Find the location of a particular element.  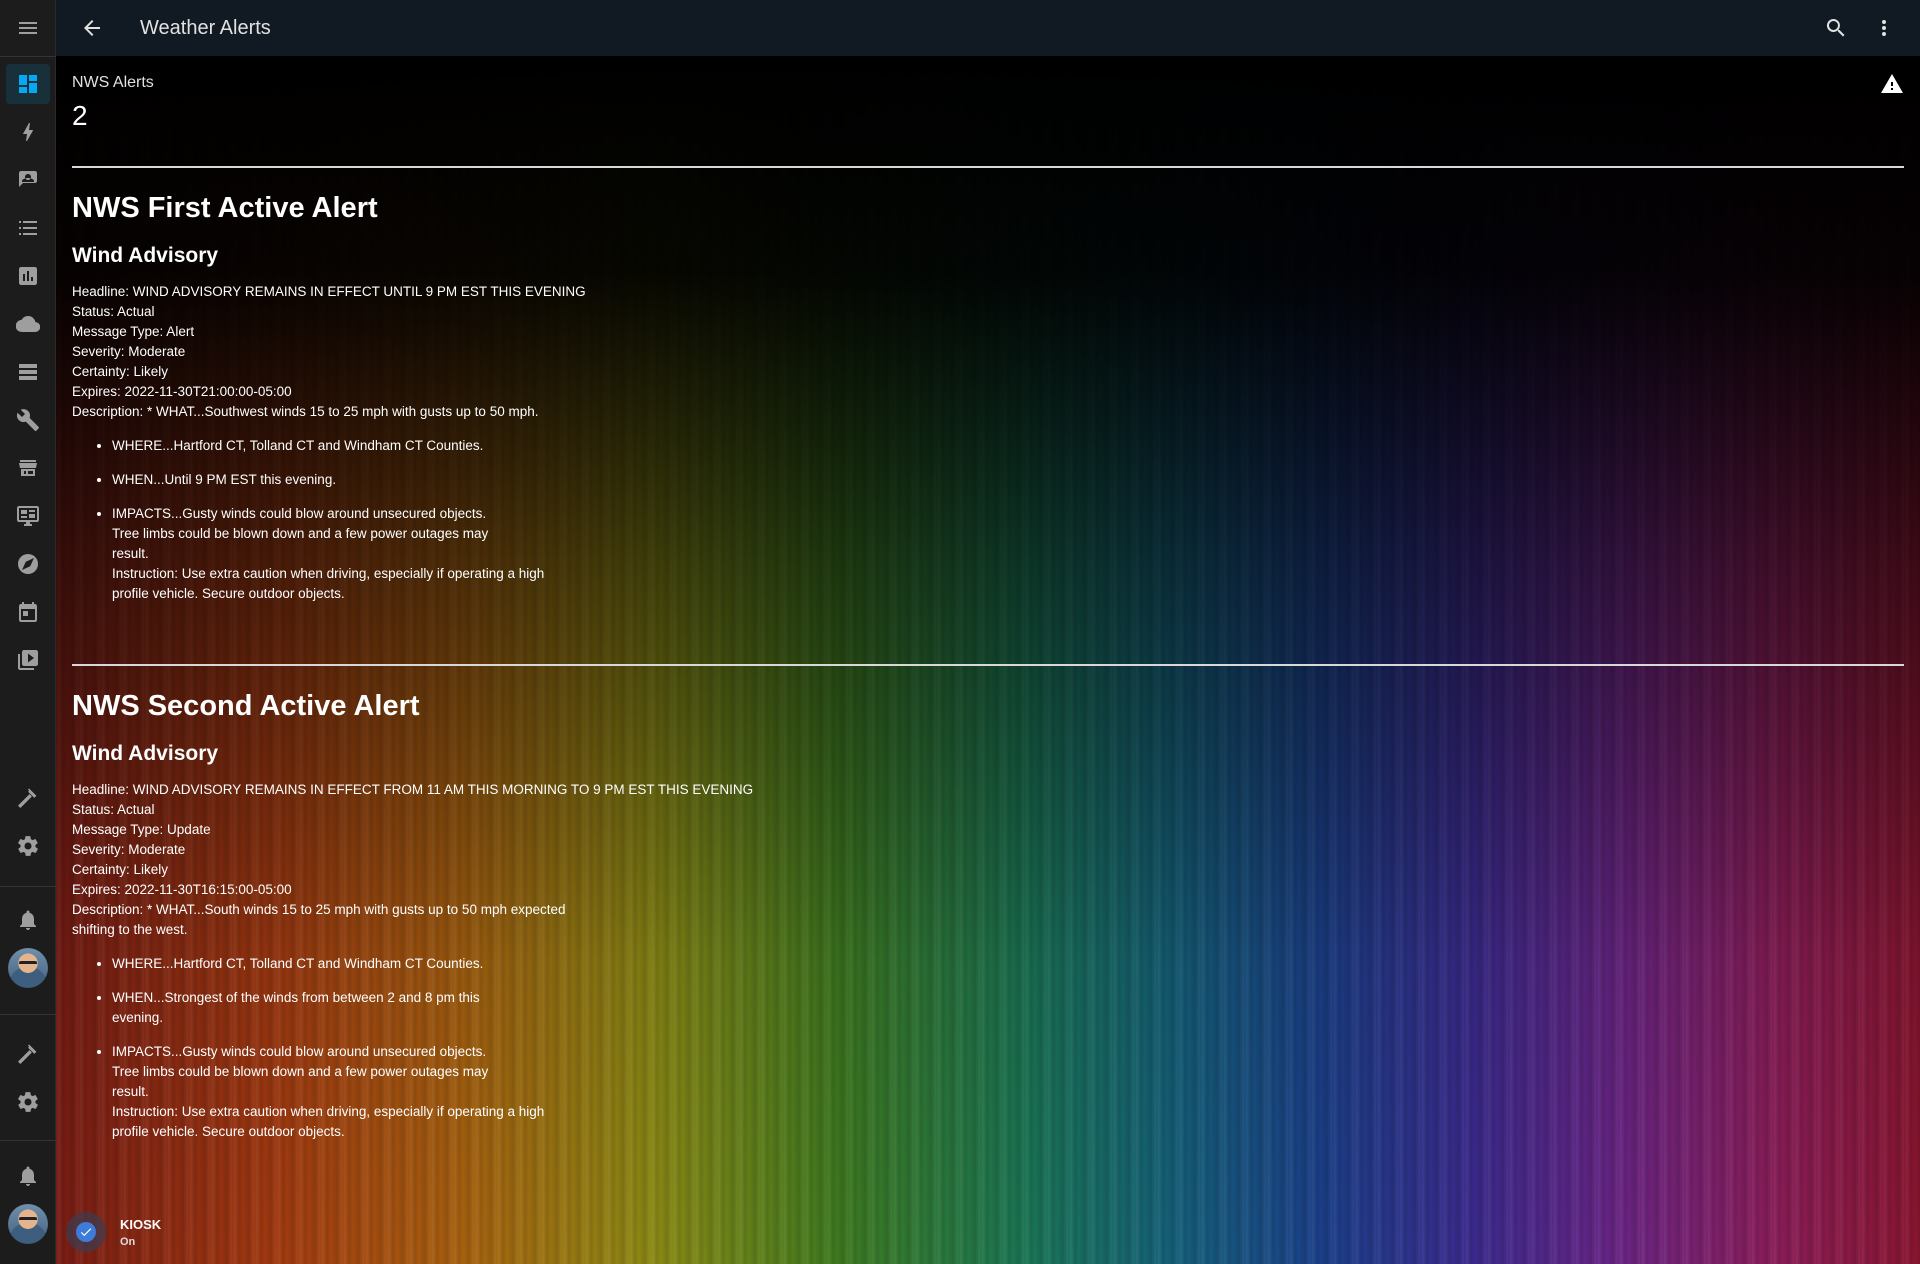

sidebar-item-dashboard is located at coordinates (28, 84).